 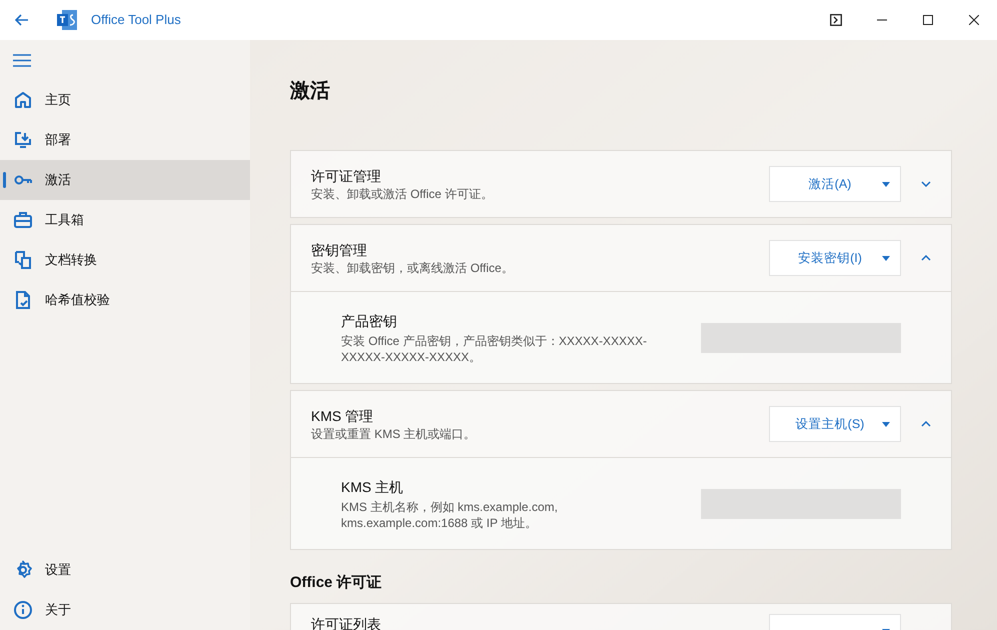 I want to click on section-title: 许可证管理, so click(x=346, y=176).